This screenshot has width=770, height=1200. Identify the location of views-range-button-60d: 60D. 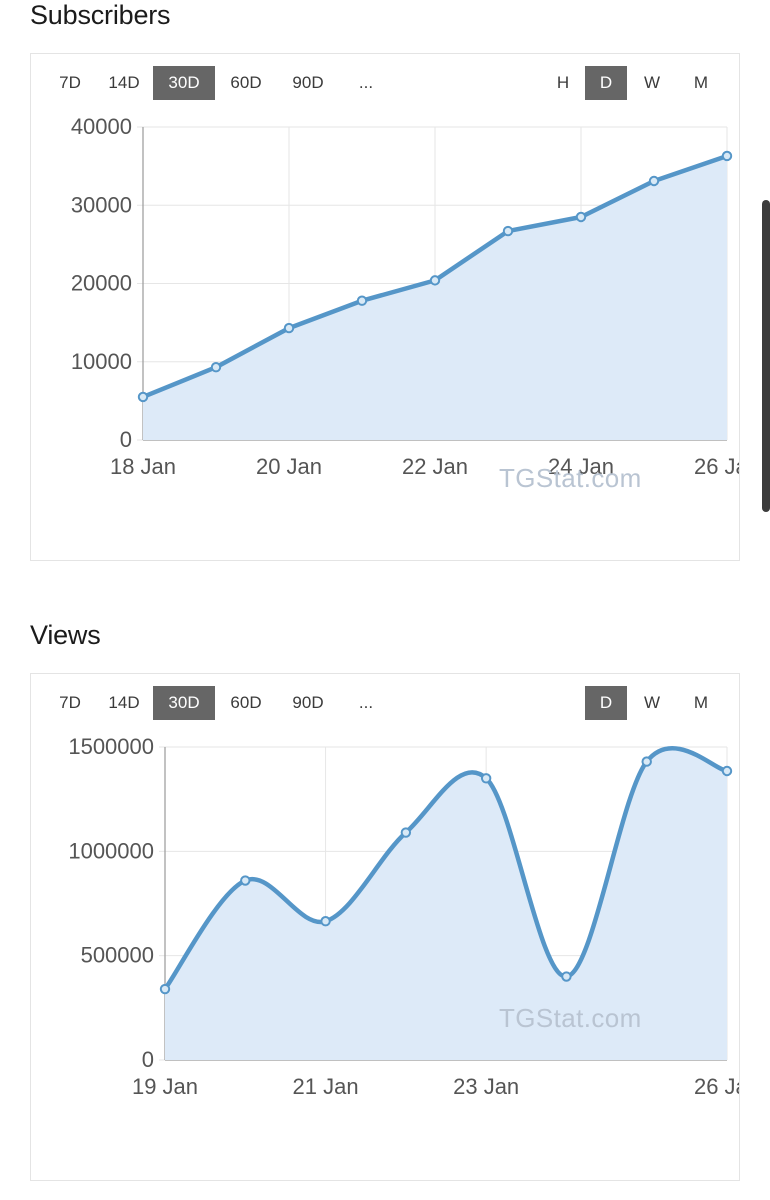
(246, 703).